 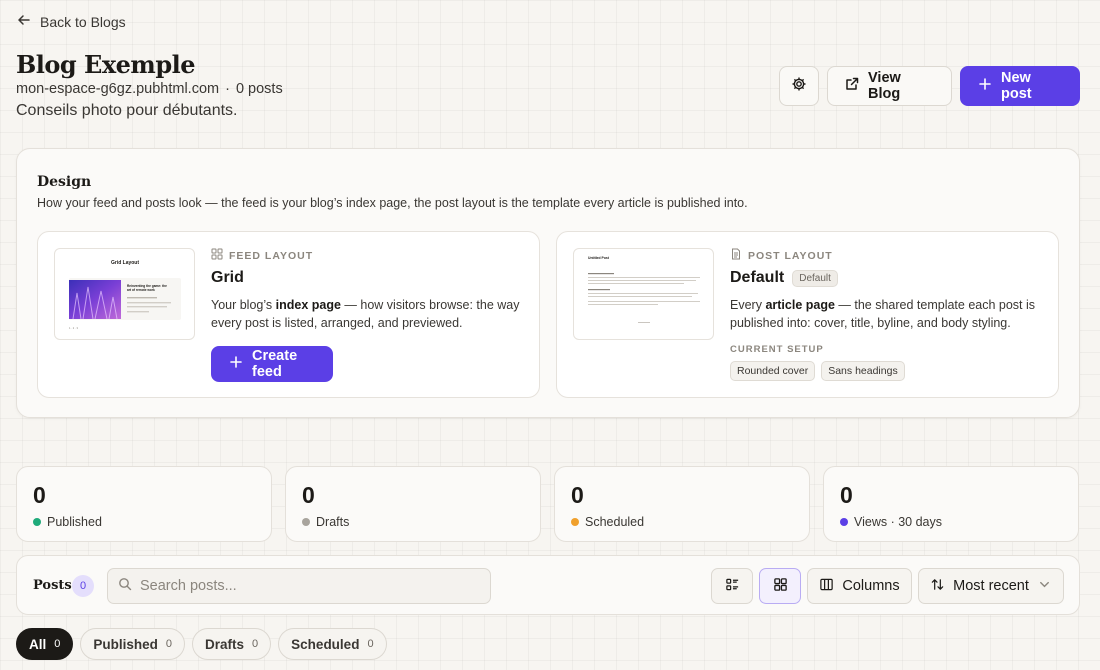 I want to click on feed-kicker: FEED LAYOUT, so click(x=367, y=255).